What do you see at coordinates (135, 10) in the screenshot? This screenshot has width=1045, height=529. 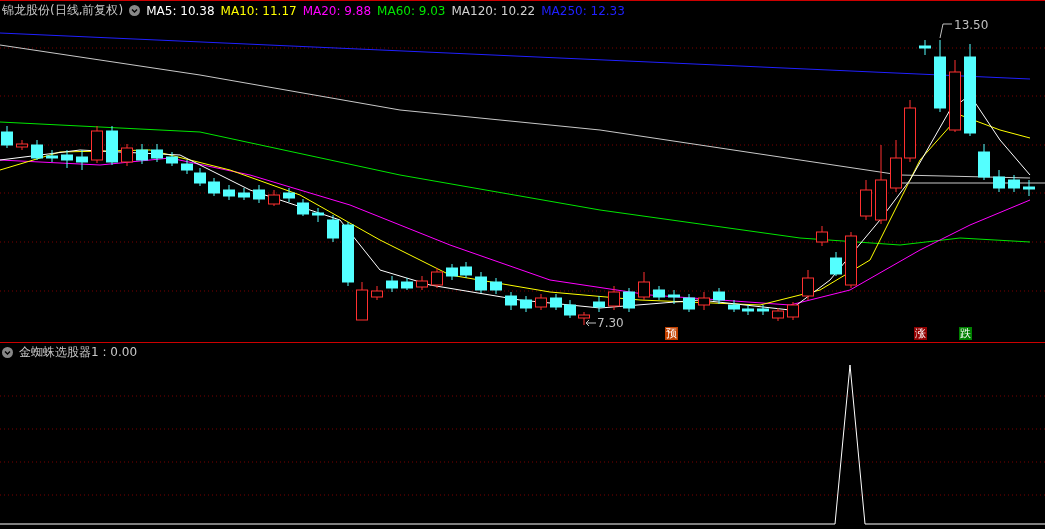 I see `dropdown-icon` at bounding box center [135, 10].